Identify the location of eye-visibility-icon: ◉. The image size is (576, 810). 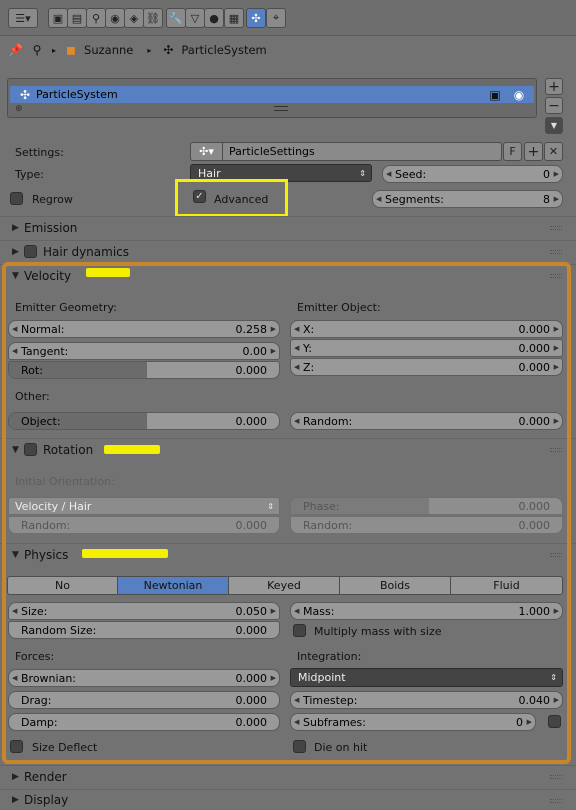
(519, 95).